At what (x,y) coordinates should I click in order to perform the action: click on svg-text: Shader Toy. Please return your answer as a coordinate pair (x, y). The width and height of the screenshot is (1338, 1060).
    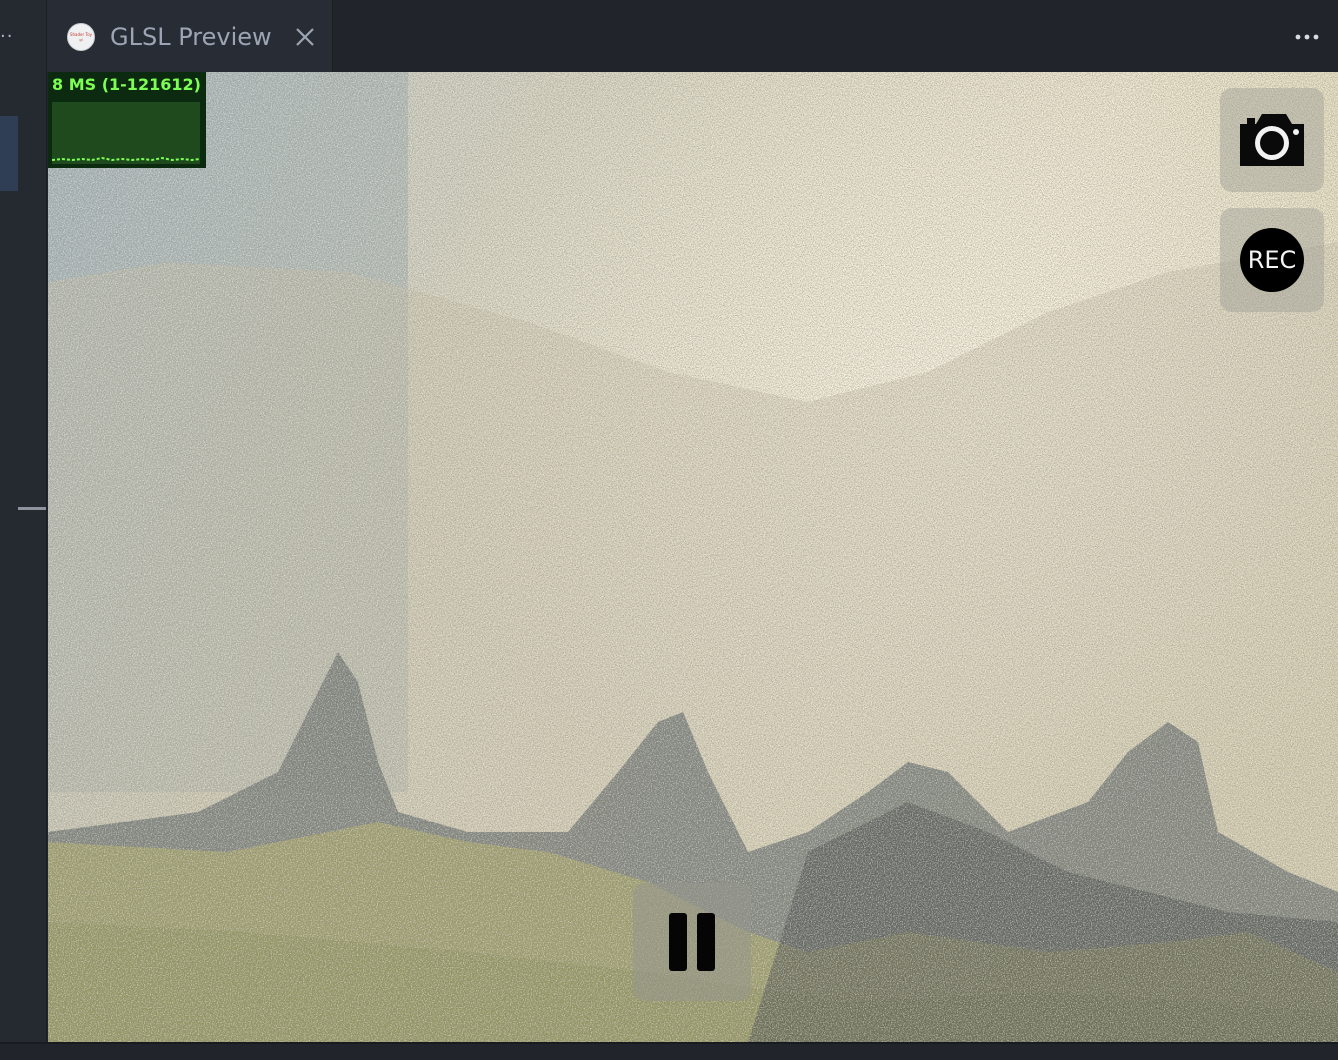
    Looking at the image, I should click on (81, 34).